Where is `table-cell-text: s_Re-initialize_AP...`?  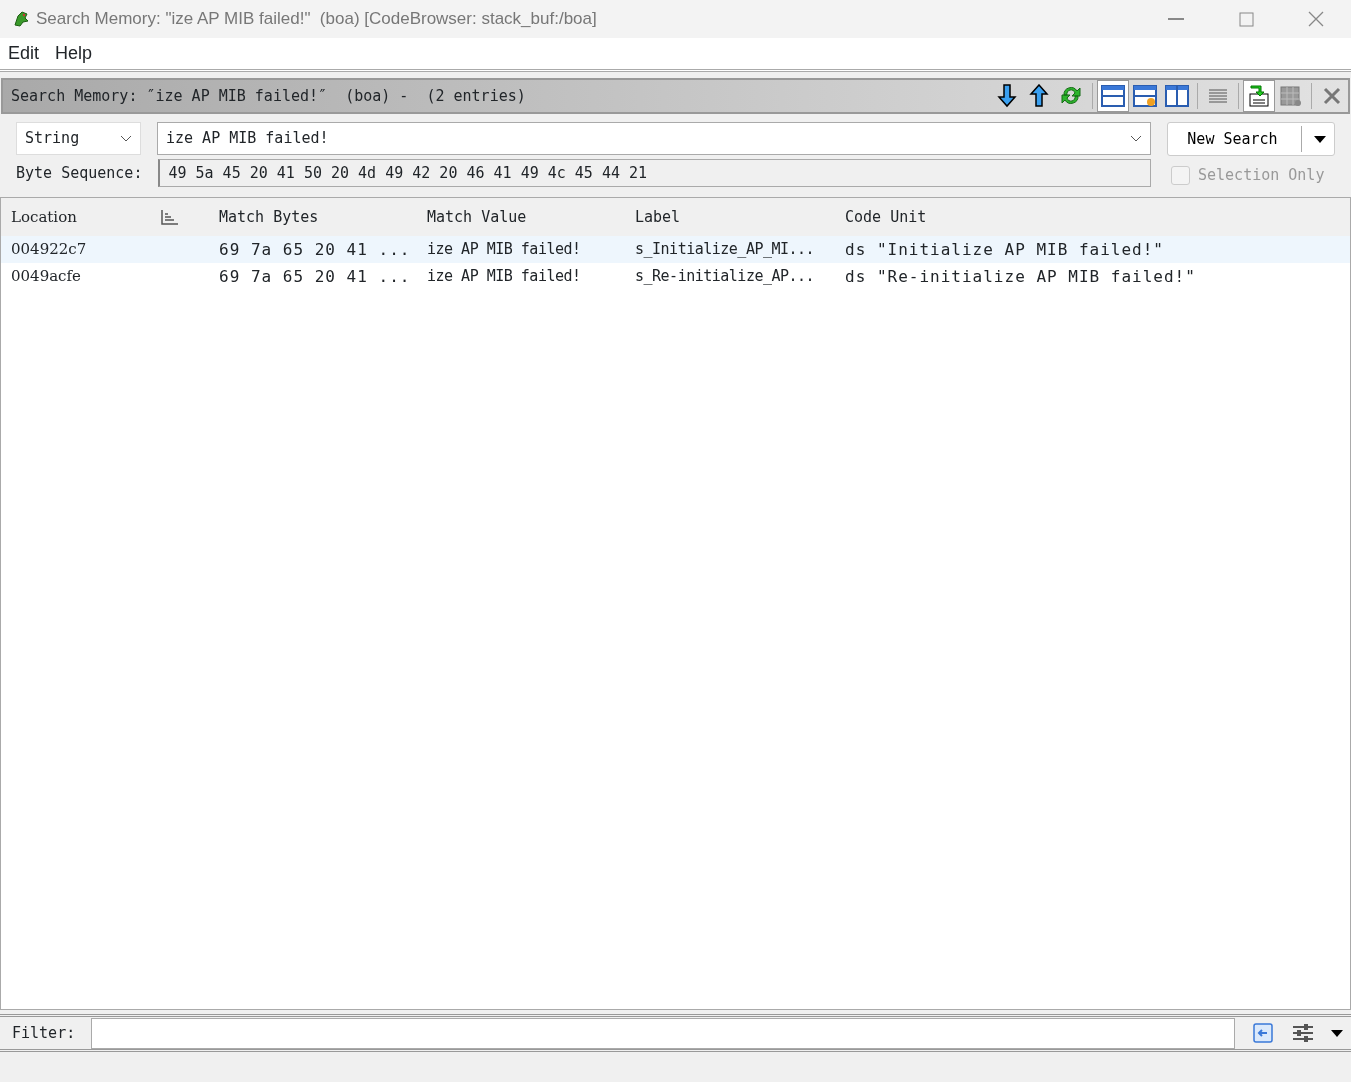
table-cell-text: s_Re-initialize_AP... is located at coordinates (725, 277).